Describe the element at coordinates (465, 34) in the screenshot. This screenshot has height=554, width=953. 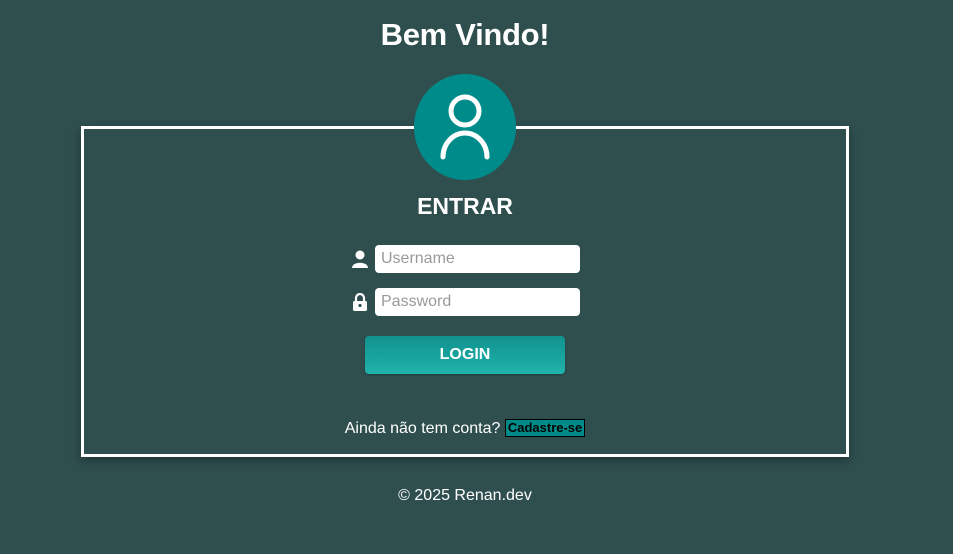
I see `page-title: Bem Vindo!` at that location.